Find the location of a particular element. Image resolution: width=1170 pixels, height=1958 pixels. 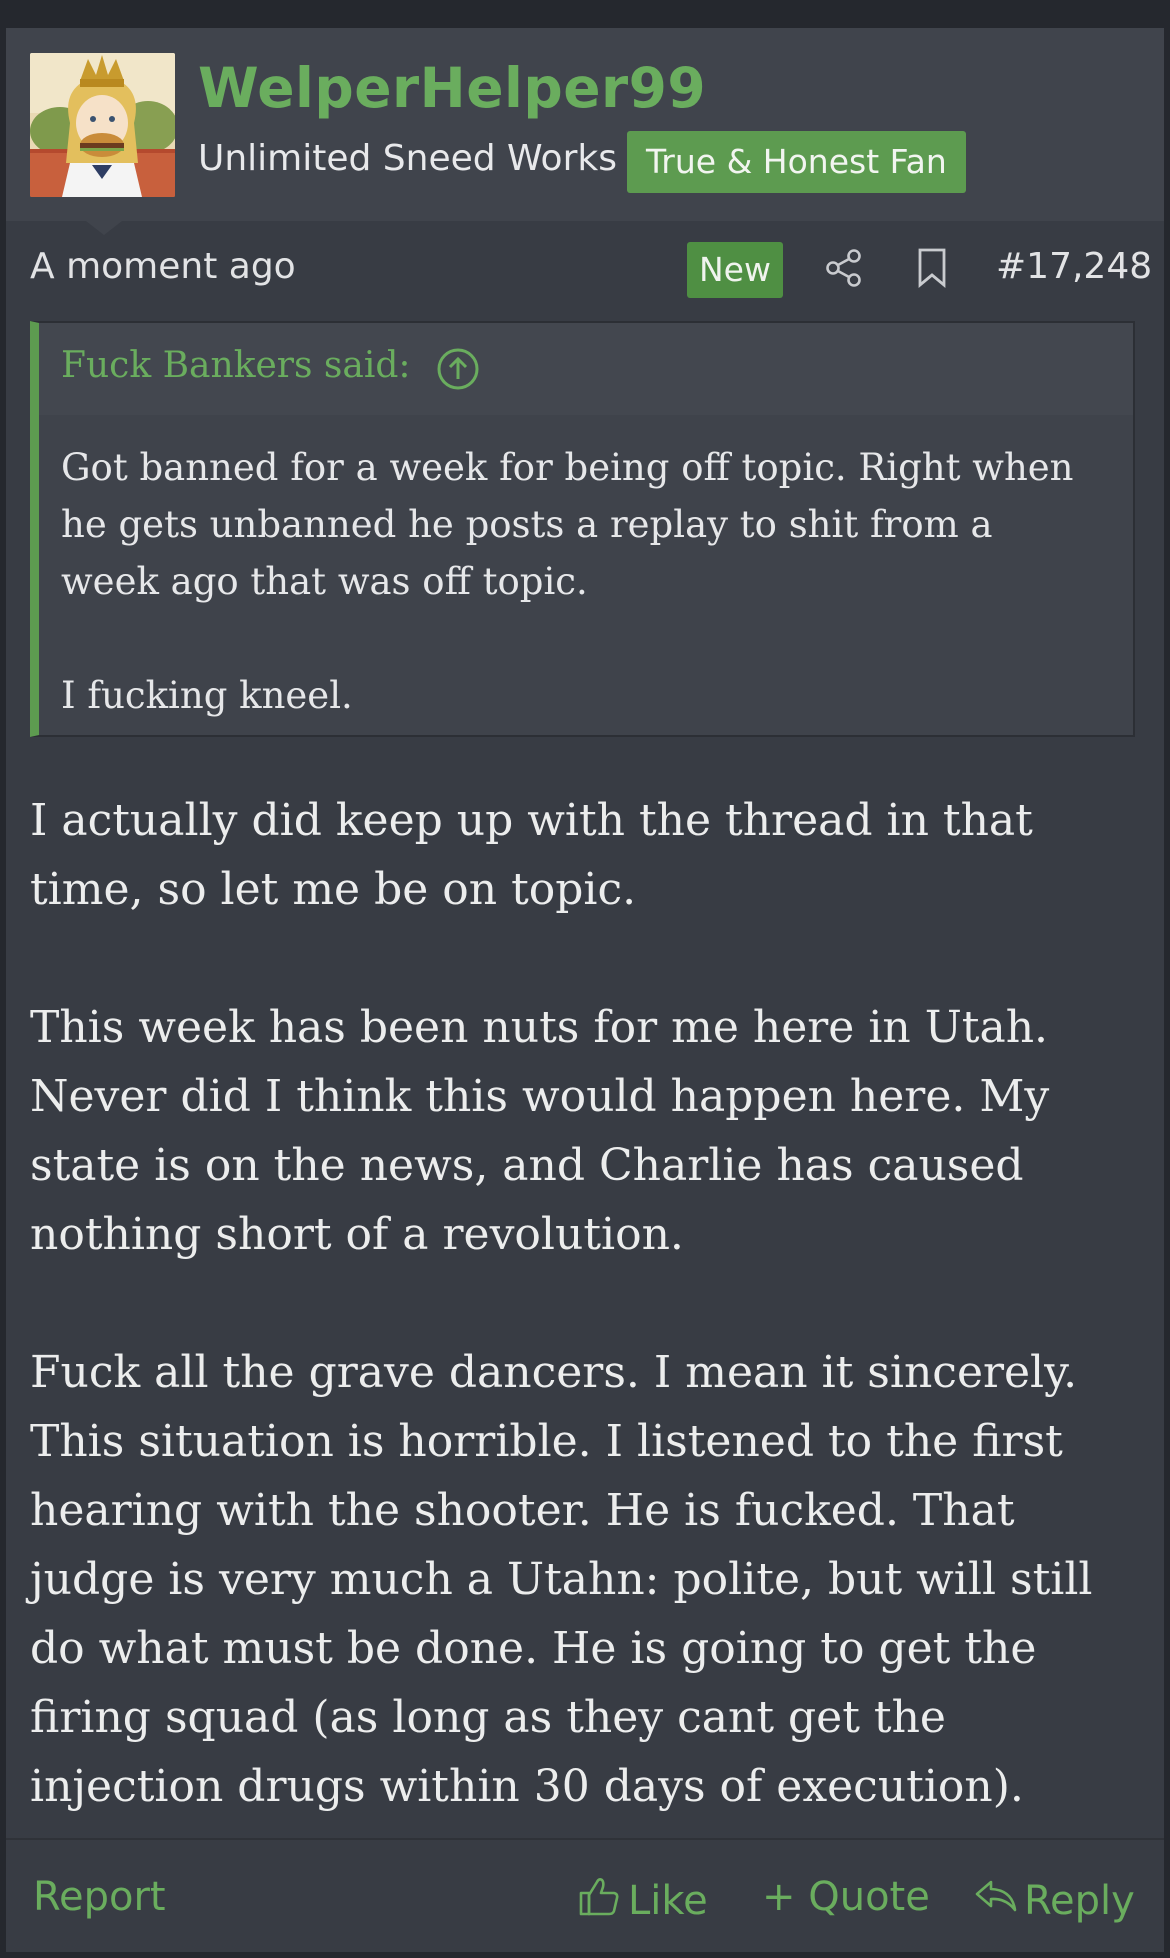

quote-button: + Quote is located at coordinates (846, 1897).